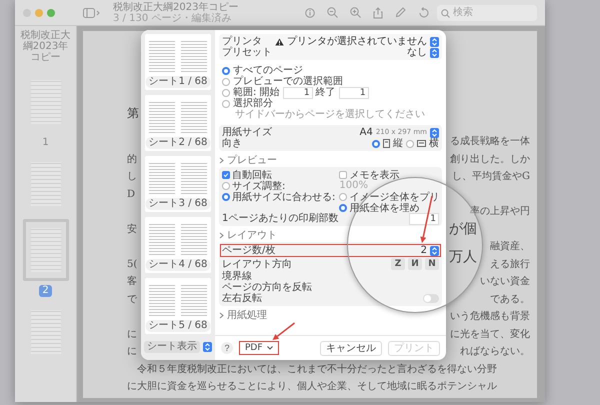 The image size is (600, 405). I want to click on info-icon, so click(310, 13).